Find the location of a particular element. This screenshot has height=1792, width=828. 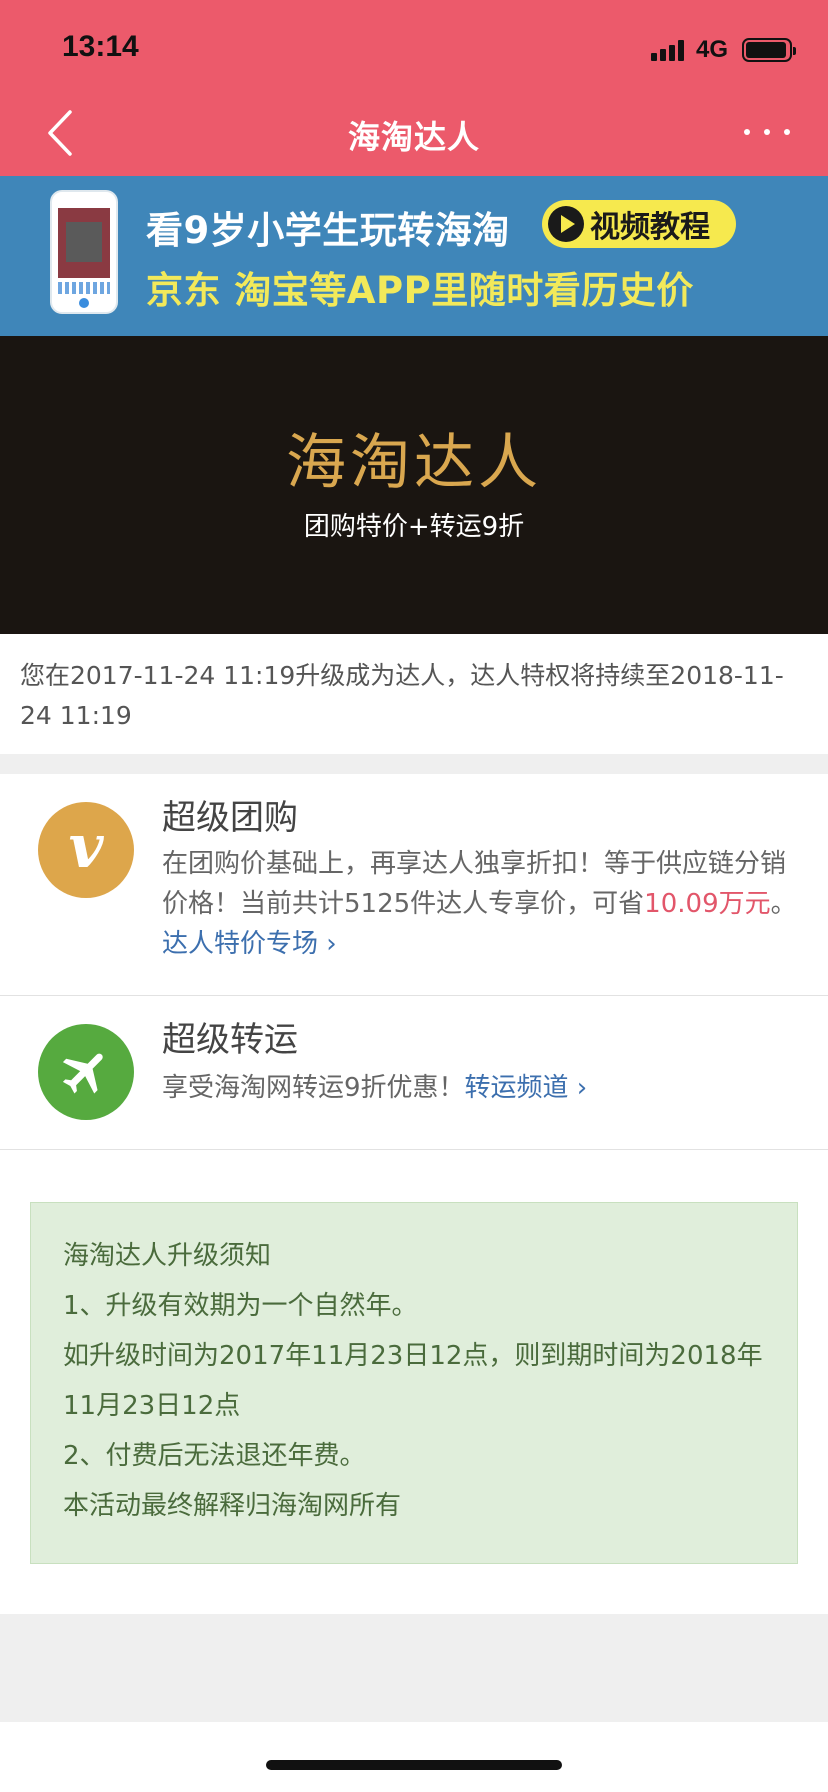

notice-footer: 本活动最终解释归海淘网所有 is located at coordinates (232, 1506).